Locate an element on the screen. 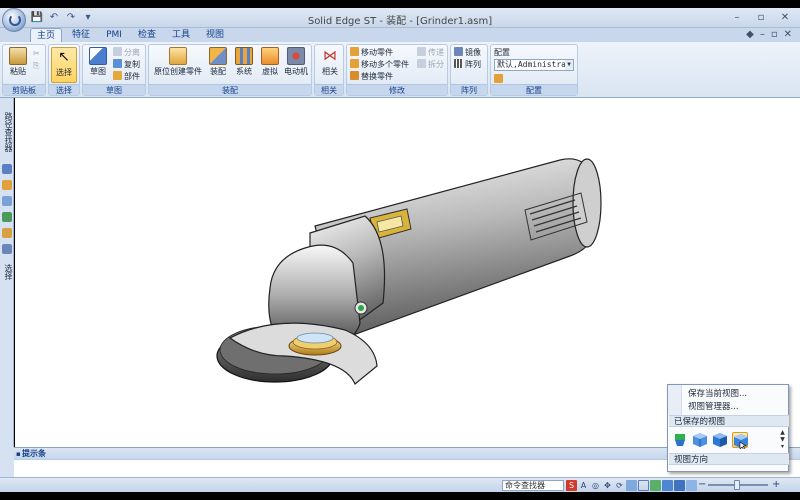 The width and height of the screenshot is (800, 500). popup-scroll-arrows: ▲ ▼ ▾ is located at coordinates (782, 440).